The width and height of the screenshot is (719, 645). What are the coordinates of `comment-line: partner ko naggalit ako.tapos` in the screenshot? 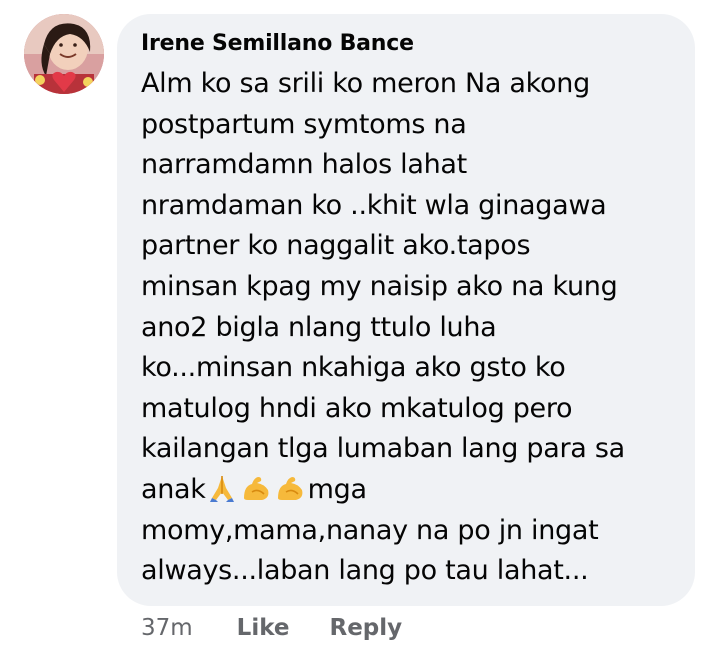 It's located at (336, 246).